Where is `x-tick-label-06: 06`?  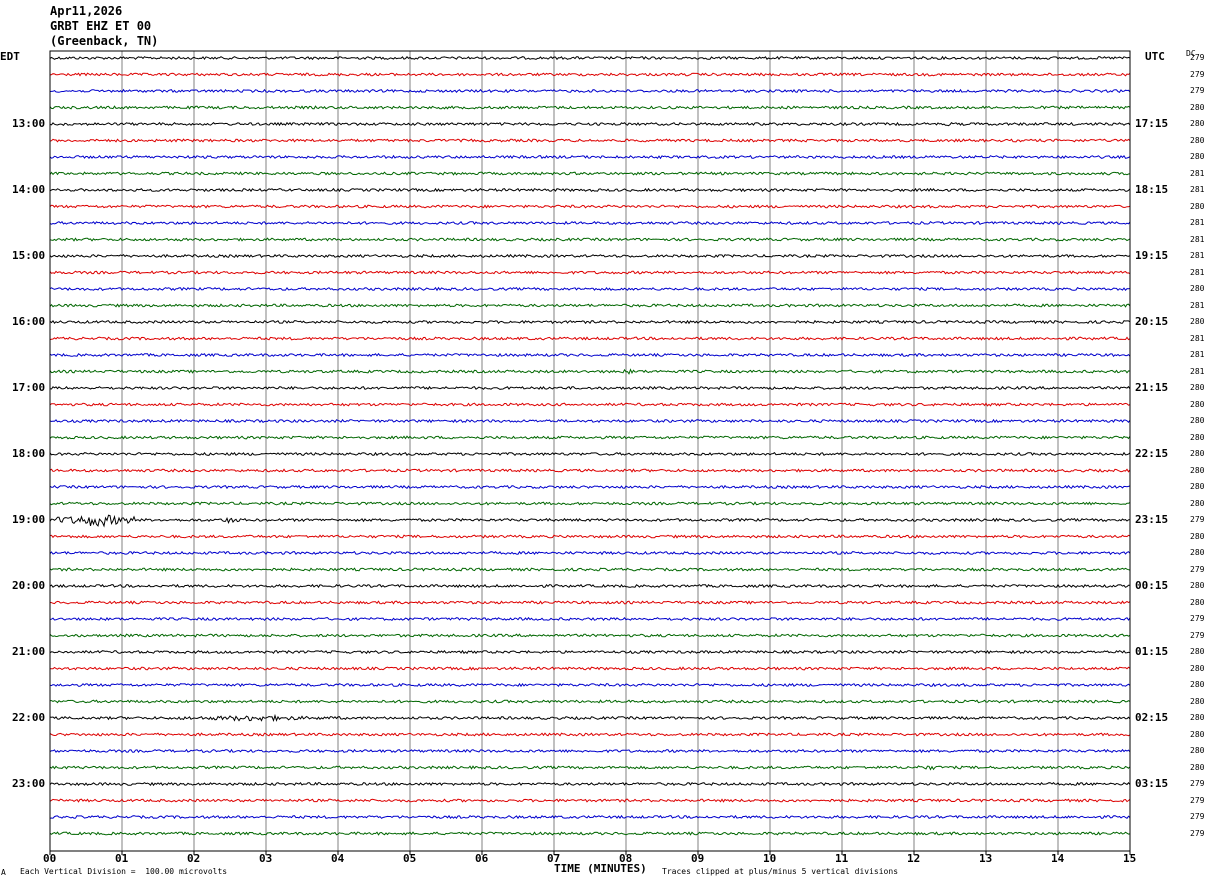
x-tick-label-06: 06 is located at coordinates (482, 858).